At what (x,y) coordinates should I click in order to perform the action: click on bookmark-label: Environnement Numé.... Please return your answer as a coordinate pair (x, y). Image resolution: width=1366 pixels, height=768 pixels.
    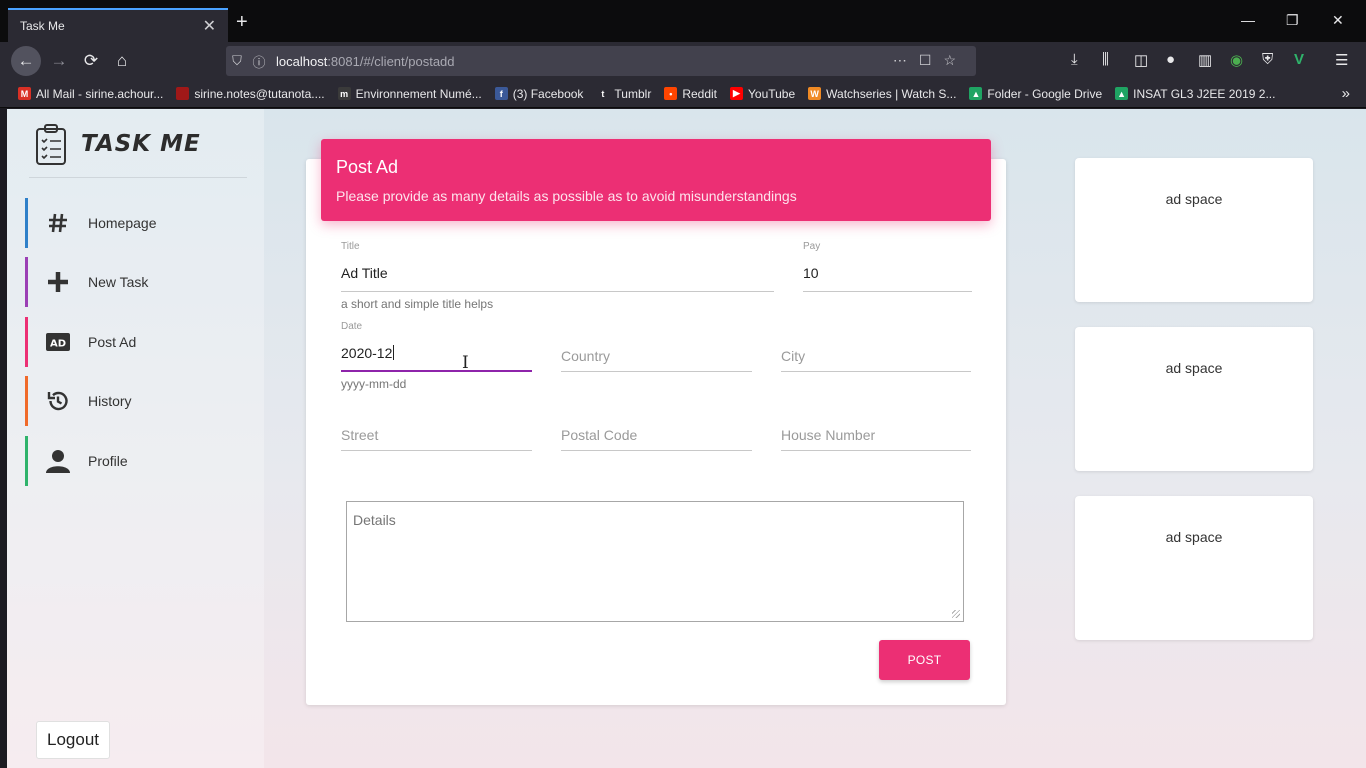
    Looking at the image, I should click on (418, 93).